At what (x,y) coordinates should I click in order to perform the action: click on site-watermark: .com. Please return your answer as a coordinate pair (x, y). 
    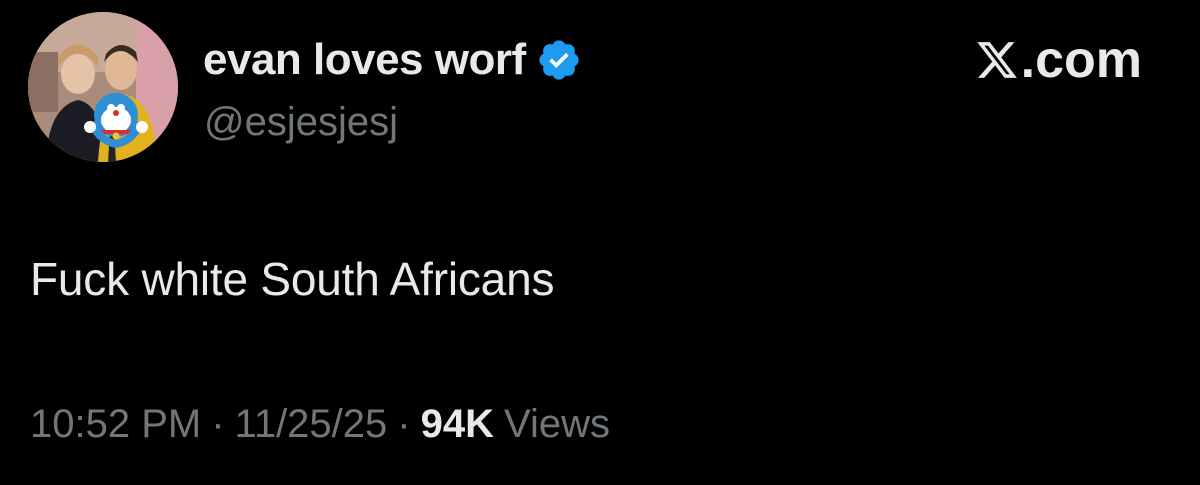
    Looking at the image, I should click on (1058, 60).